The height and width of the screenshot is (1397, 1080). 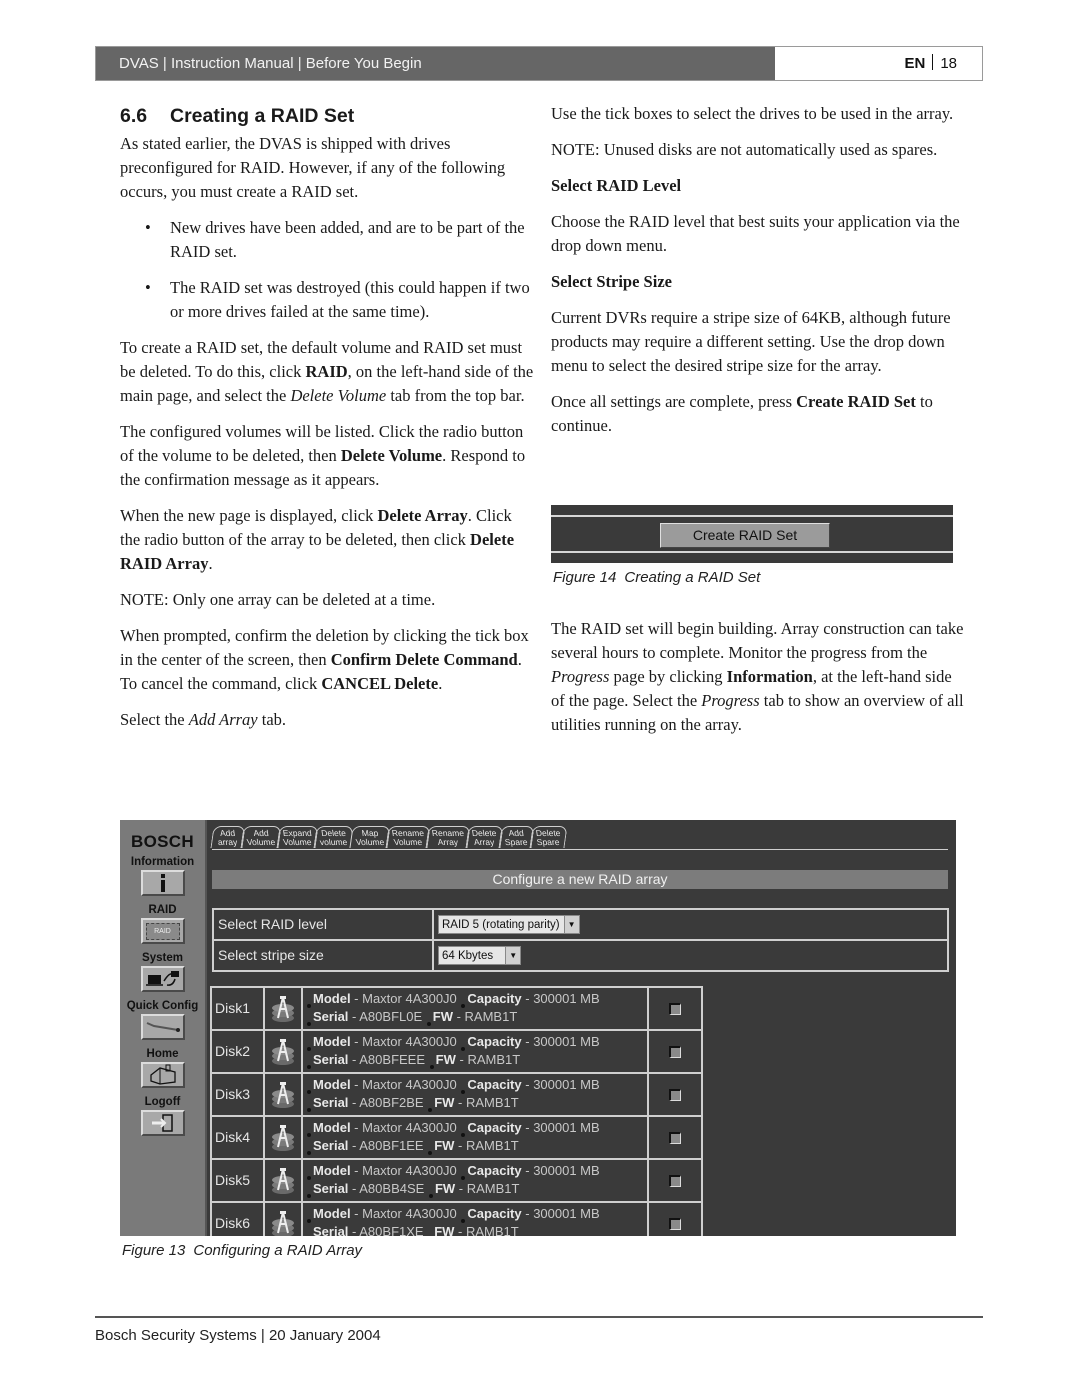 What do you see at coordinates (238, 1335) in the screenshot?
I see `footer-text: Bosch Security Systems | 20 January 2004` at bounding box center [238, 1335].